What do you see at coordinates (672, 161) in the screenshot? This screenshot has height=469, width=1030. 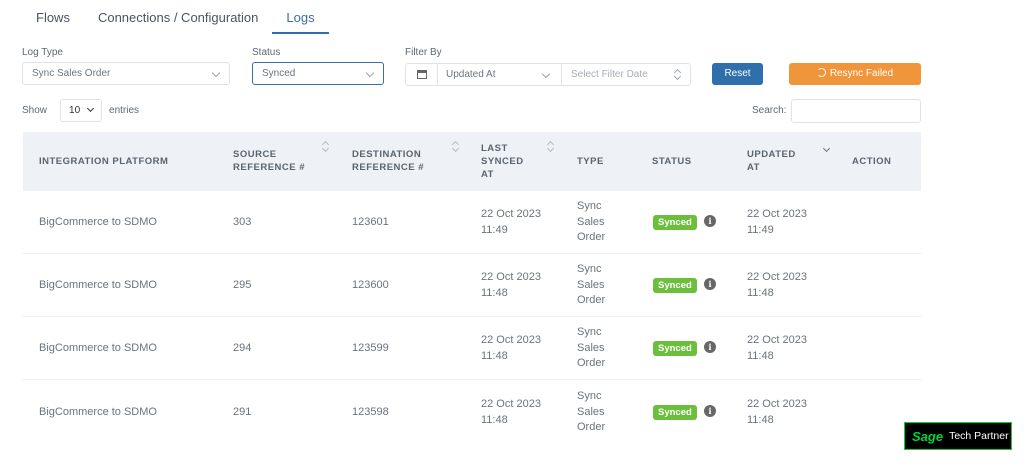 I see `column-header-status: STATUS` at bounding box center [672, 161].